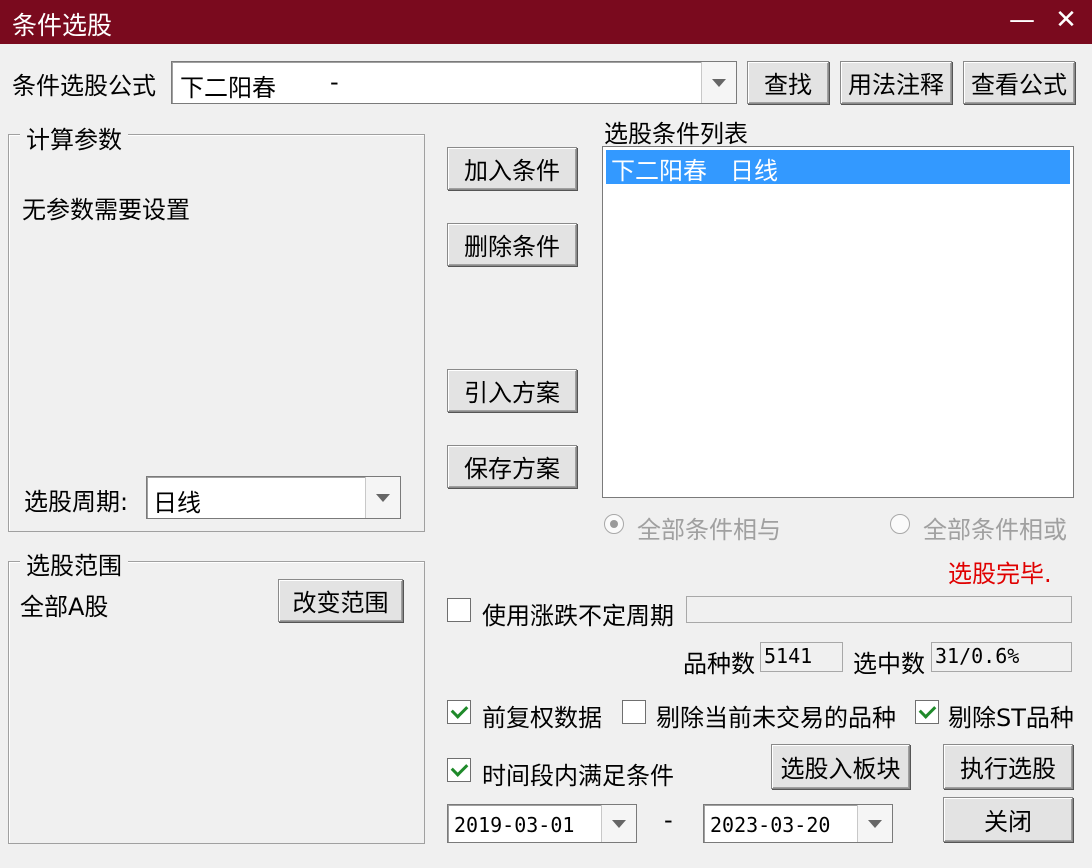 The height and width of the screenshot is (868, 1092). What do you see at coordinates (512, 168) in the screenshot?
I see `add-condition-button: 加入条件` at bounding box center [512, 168].